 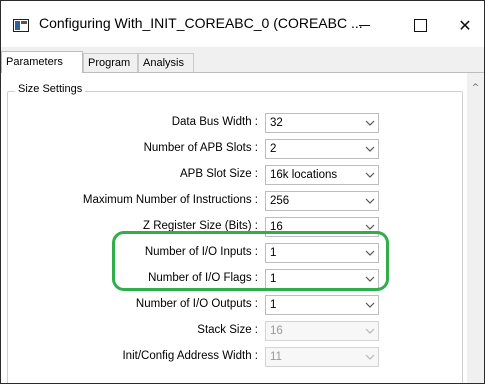 What do you see at coordinates (214, 122) in the screenshot?
I see `field-label: Data Bus Width :` at bounding box center [214, 122].